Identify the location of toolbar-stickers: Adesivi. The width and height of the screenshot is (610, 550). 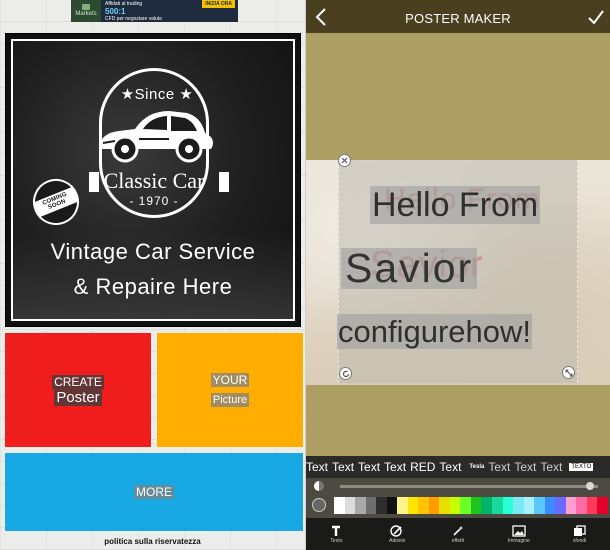
(397, 534).